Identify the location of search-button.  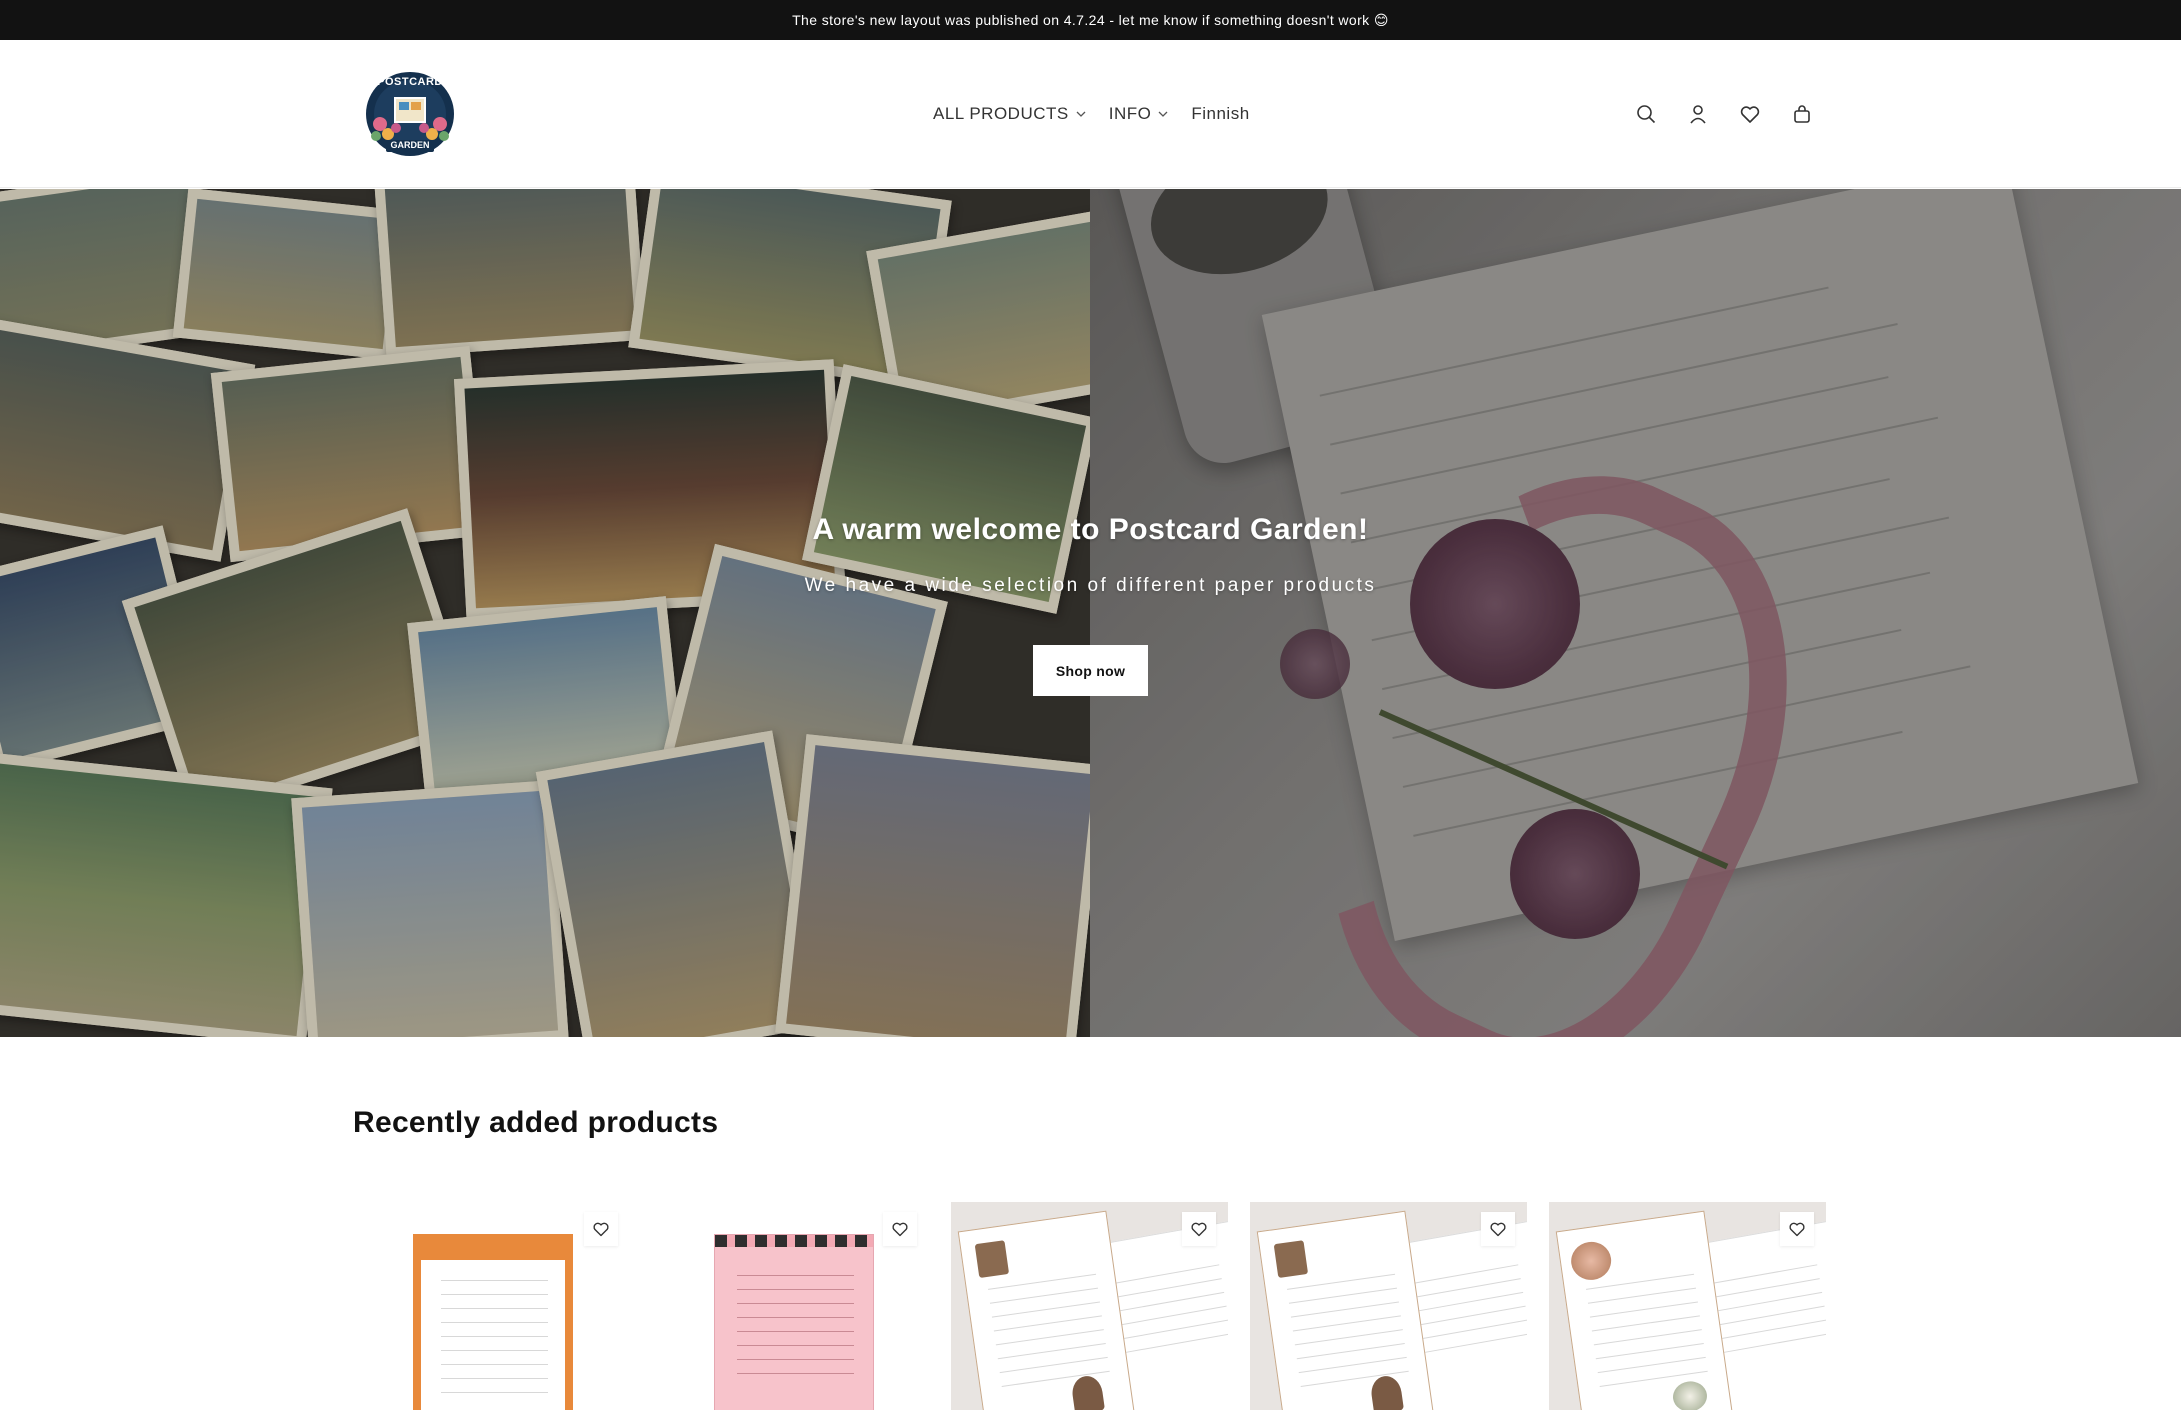
(1646, 114).